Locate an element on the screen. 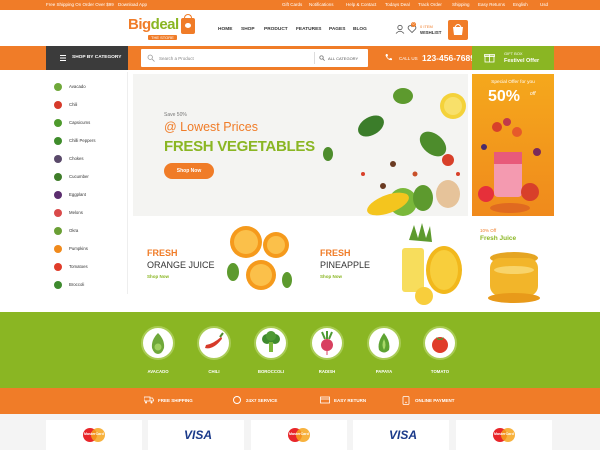 Image resolution: width=600 pixels, height=450 pixels. avocado-icon is located at coordinates (158, 343).